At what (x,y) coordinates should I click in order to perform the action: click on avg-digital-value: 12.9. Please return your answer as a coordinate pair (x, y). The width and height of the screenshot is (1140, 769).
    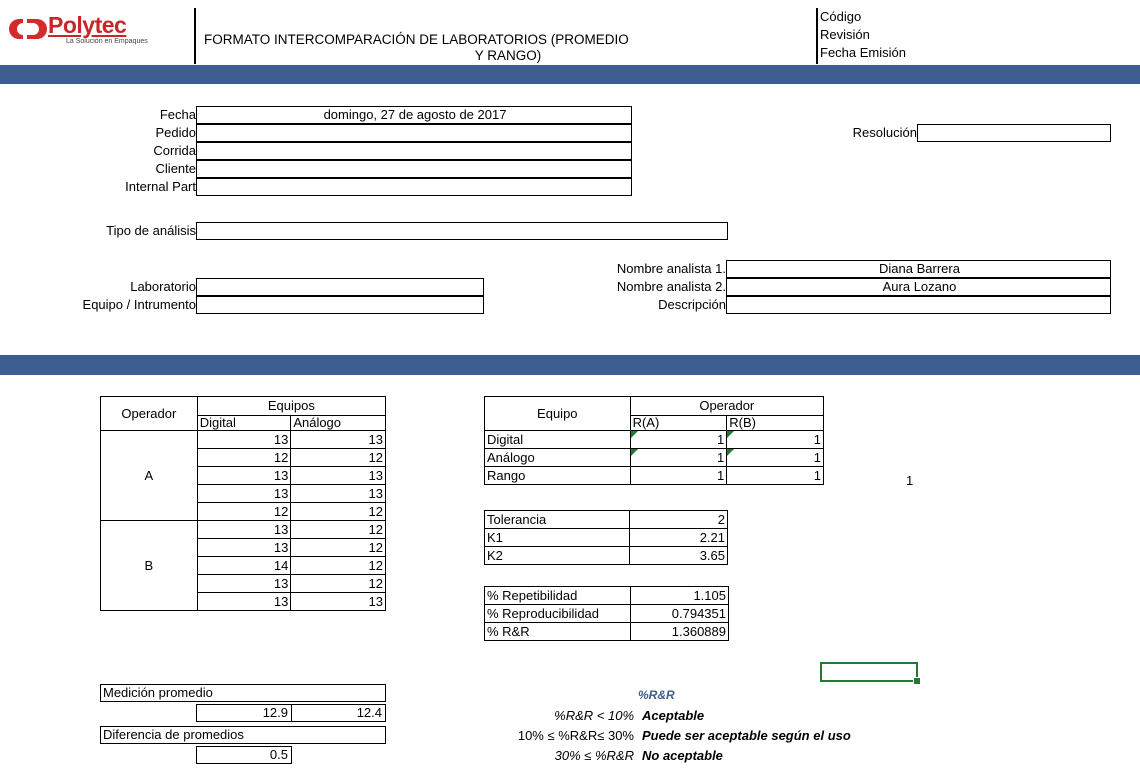
    Looking at the image, I should click on (275, 712).